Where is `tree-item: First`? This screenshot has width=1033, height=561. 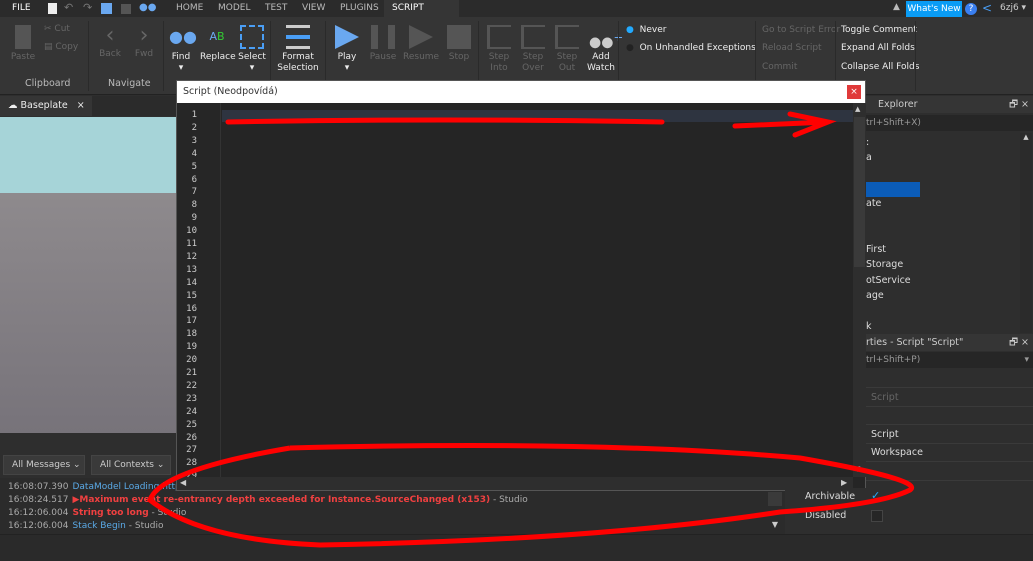
tree-item: First is located at coordinates (876, 249).